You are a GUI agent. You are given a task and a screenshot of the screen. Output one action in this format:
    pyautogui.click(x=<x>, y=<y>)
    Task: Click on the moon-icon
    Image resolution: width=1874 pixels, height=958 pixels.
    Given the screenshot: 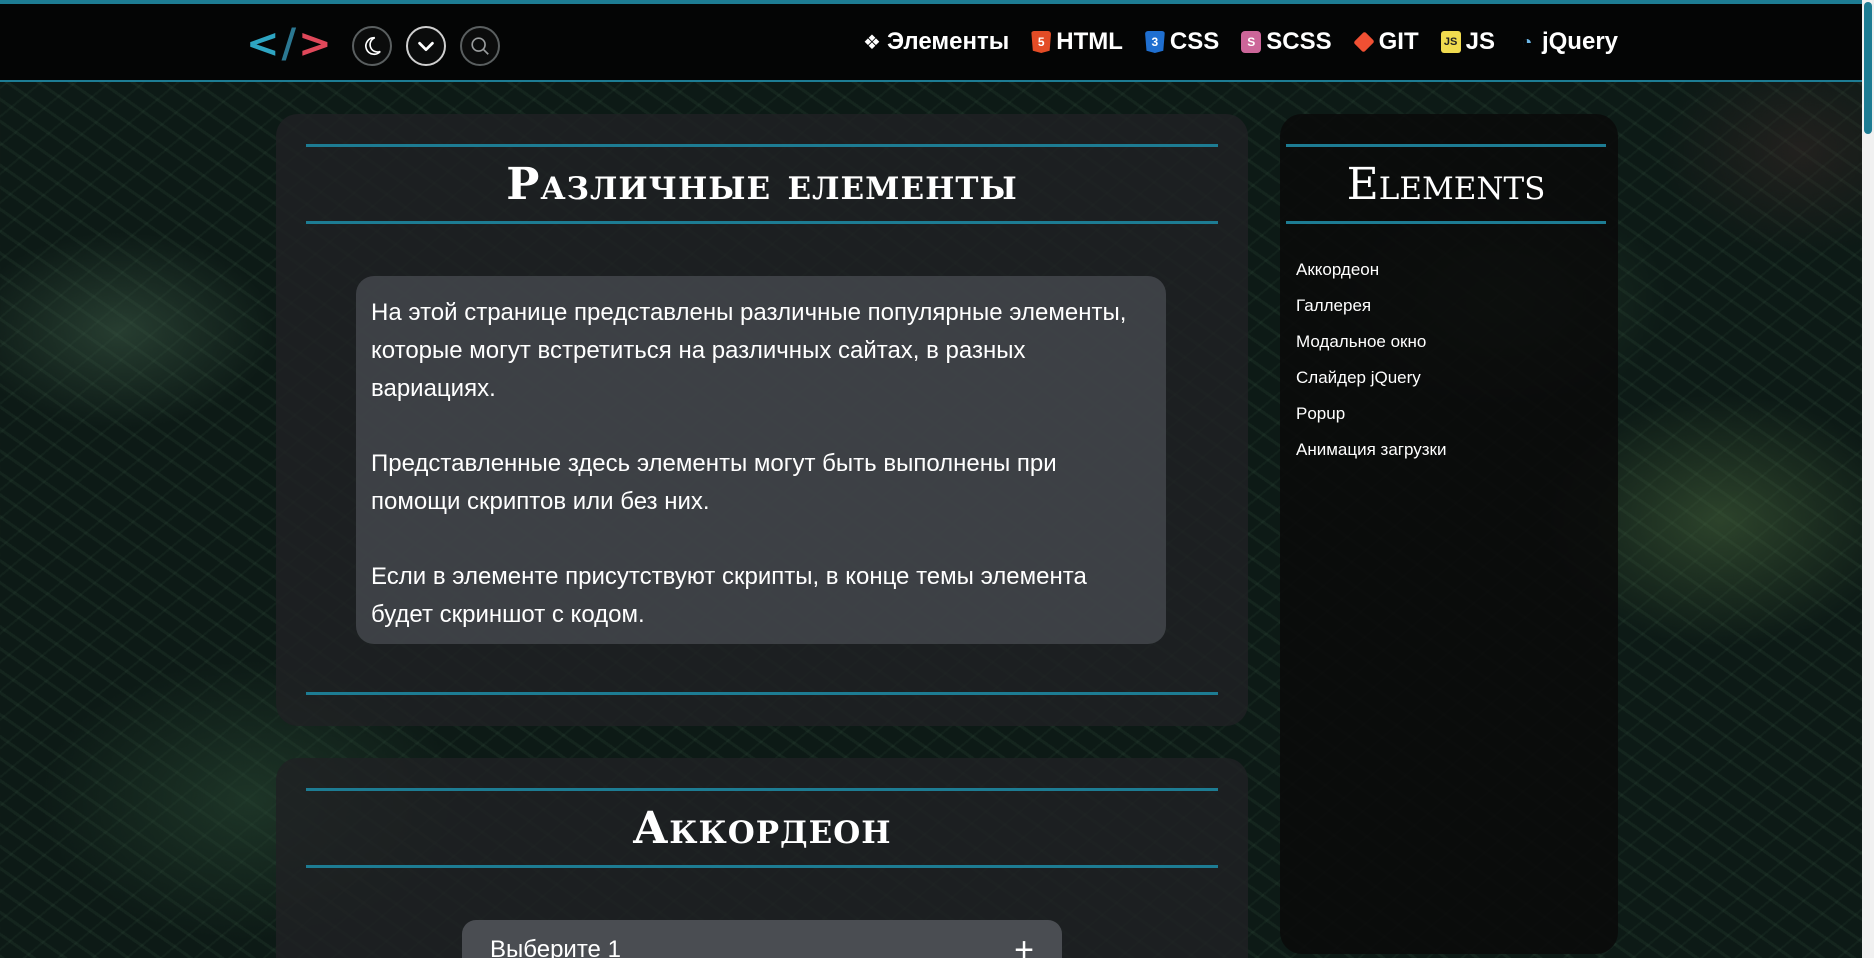 What is the action you would take?
    pyautogui.click(x=373, y=46)
    